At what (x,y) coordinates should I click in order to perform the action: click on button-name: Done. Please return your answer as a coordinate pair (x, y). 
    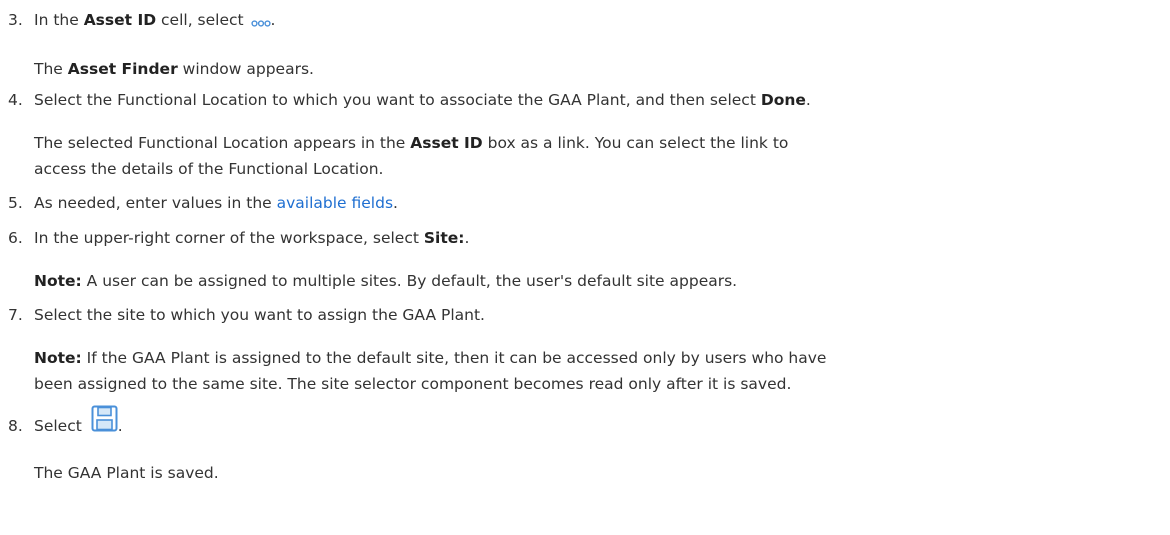
    Looking at the image, I should click on (783, 100).